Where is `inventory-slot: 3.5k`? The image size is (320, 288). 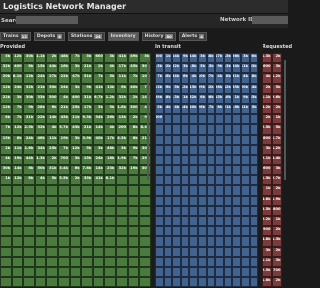 inventory-slot: 3.5k is located at coordinates (267, 210).